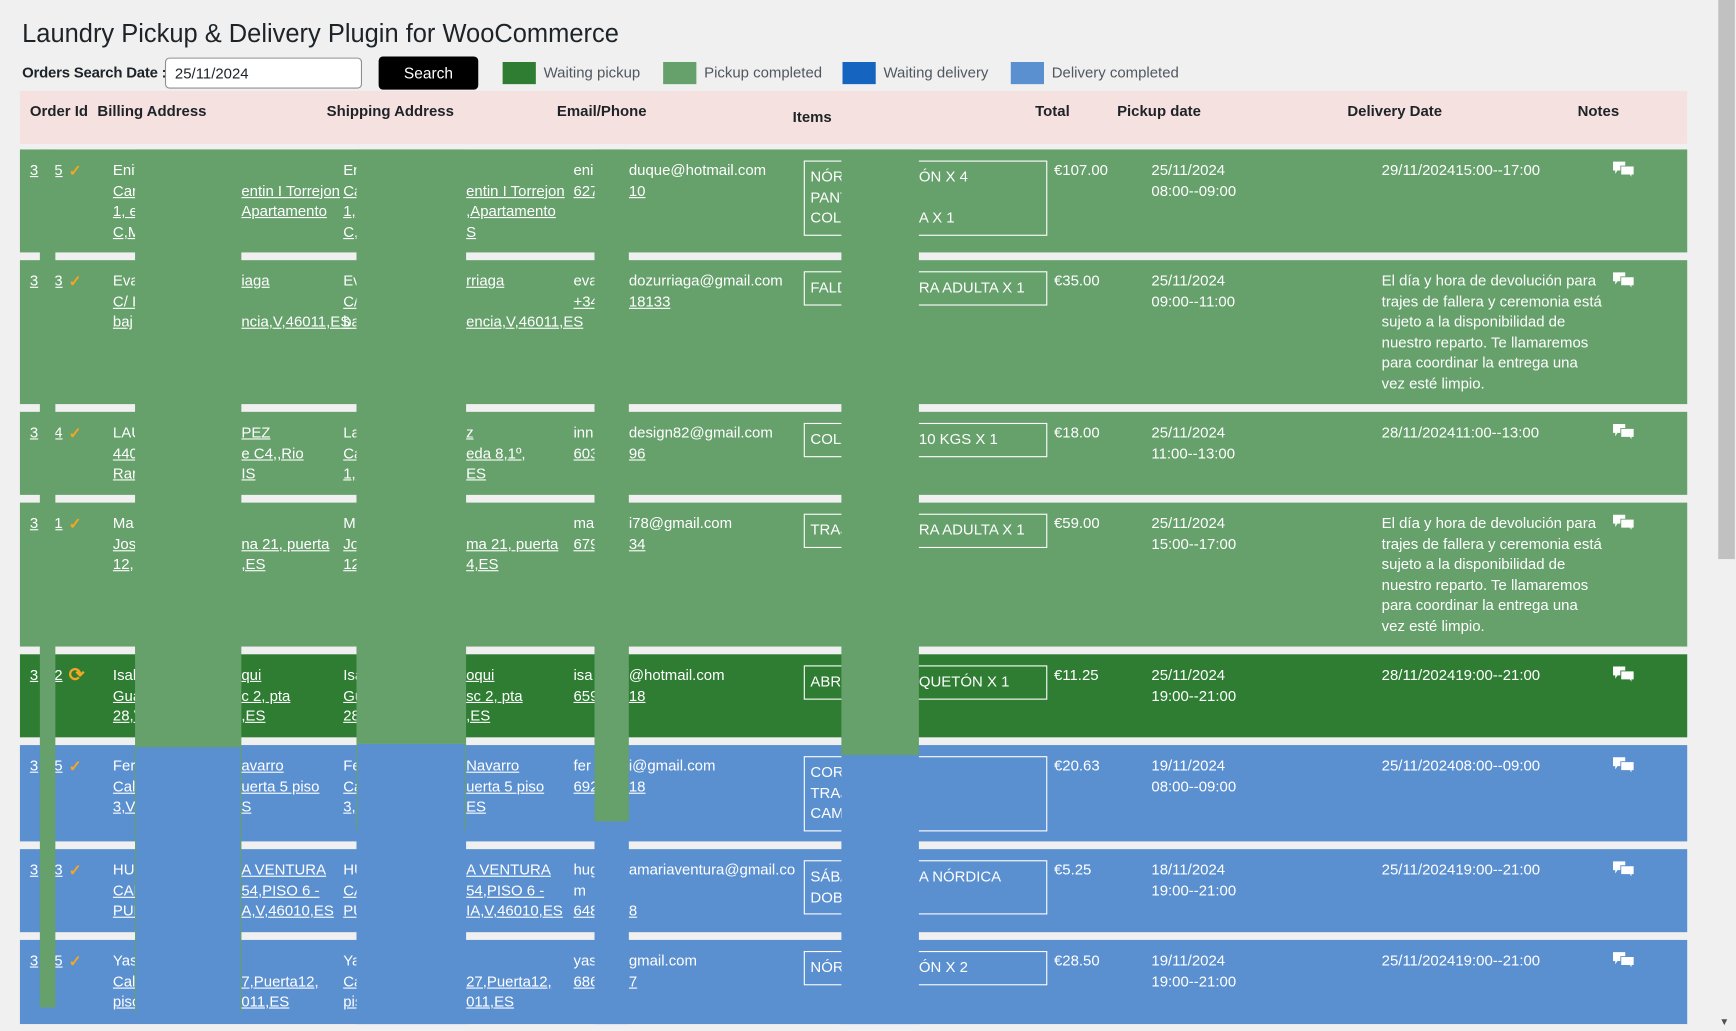 The height and width of the screenshot is (1031, 1736). What do you see at coordinates (515, 232) in the screenshot?
I see `shipping-address-cont-line: S` at bounding box center [515, 232].